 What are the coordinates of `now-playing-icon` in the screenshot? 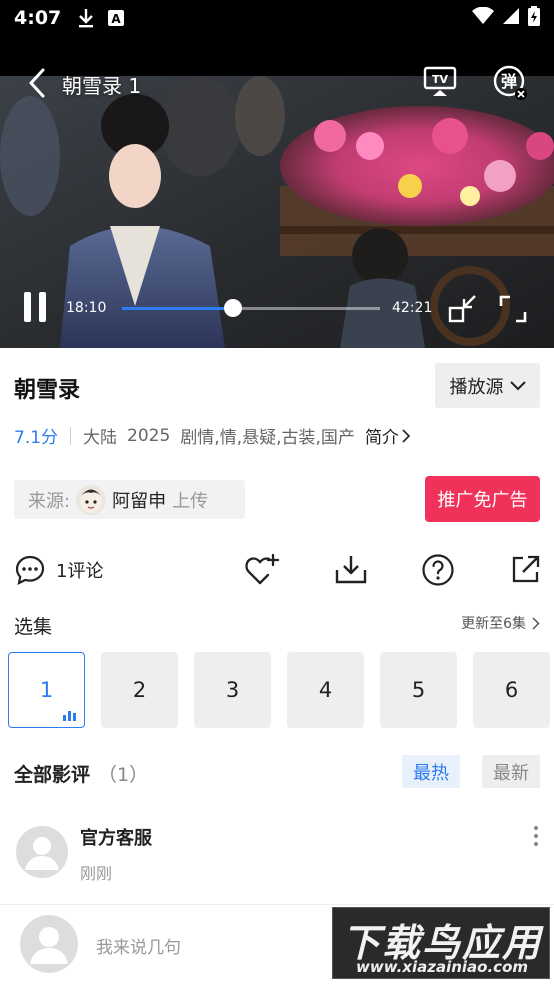 It's located at (69, 716).